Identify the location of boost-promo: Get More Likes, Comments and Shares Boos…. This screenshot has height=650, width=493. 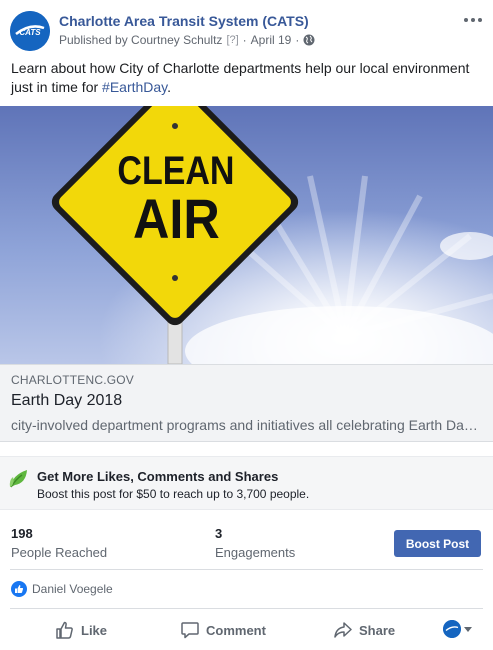
(246, 483).